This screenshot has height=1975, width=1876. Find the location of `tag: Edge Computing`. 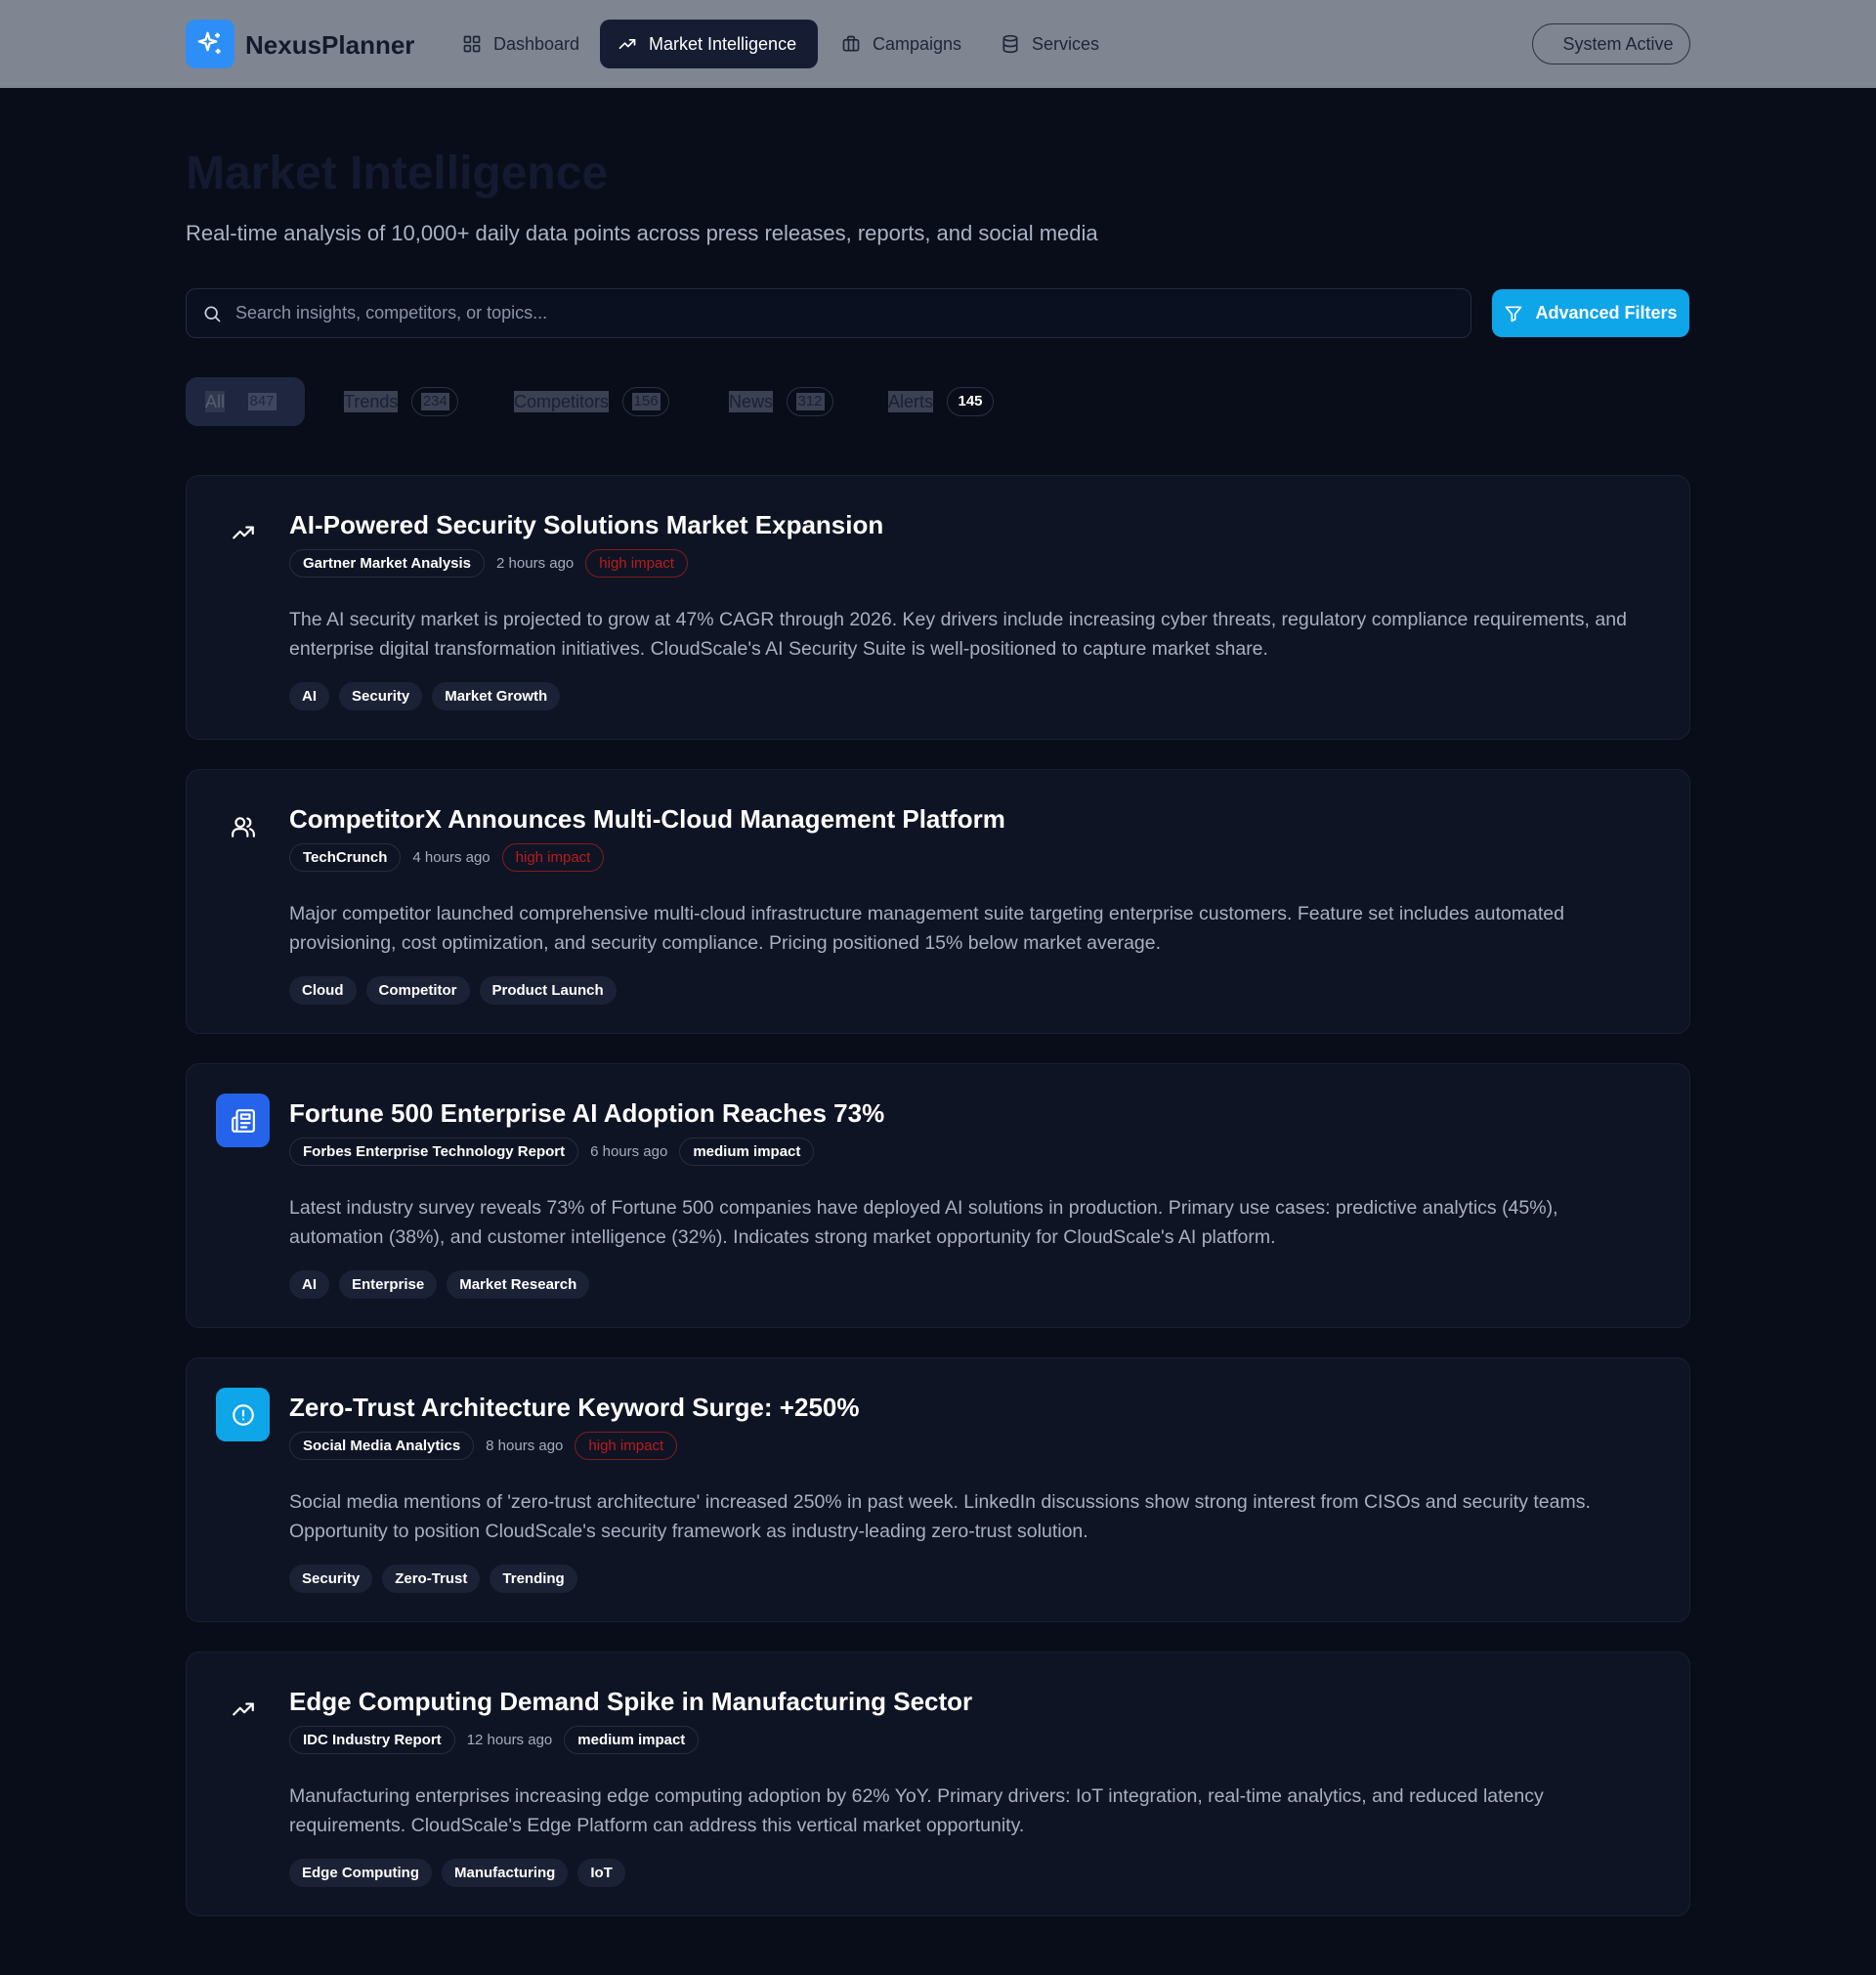

tag: Edge Computing is located at coordinates (360, 1873).